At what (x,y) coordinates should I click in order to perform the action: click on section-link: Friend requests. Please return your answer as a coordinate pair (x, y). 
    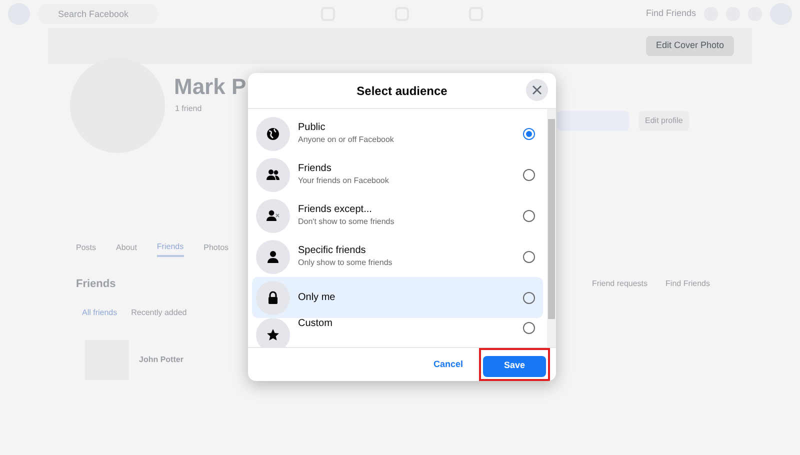
    Looking at the image, I should click on (620, 284).